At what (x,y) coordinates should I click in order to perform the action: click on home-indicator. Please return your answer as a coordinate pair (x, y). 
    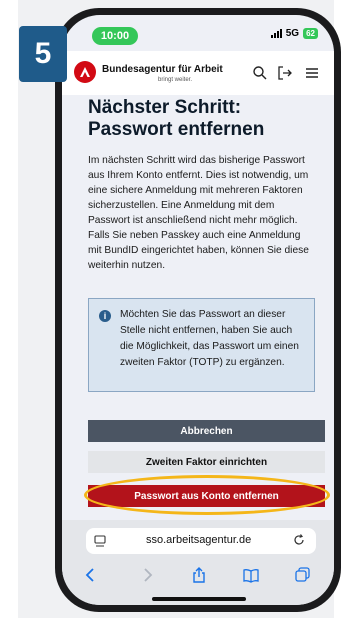
    Looking at the image, I should click on (199, 599).